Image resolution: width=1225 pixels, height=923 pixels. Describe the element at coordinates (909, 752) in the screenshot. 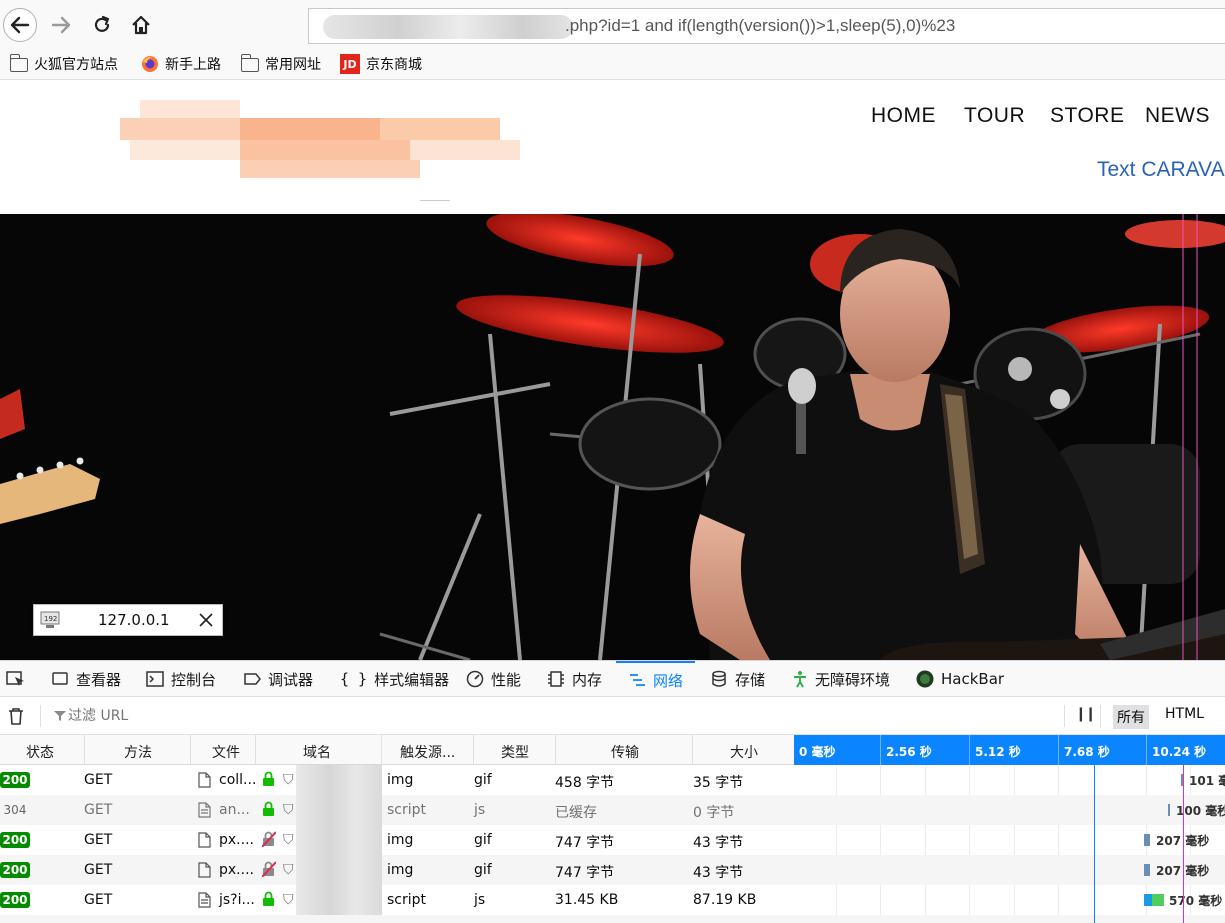

I see `timeline-tick: 2.56 秒` at that location.